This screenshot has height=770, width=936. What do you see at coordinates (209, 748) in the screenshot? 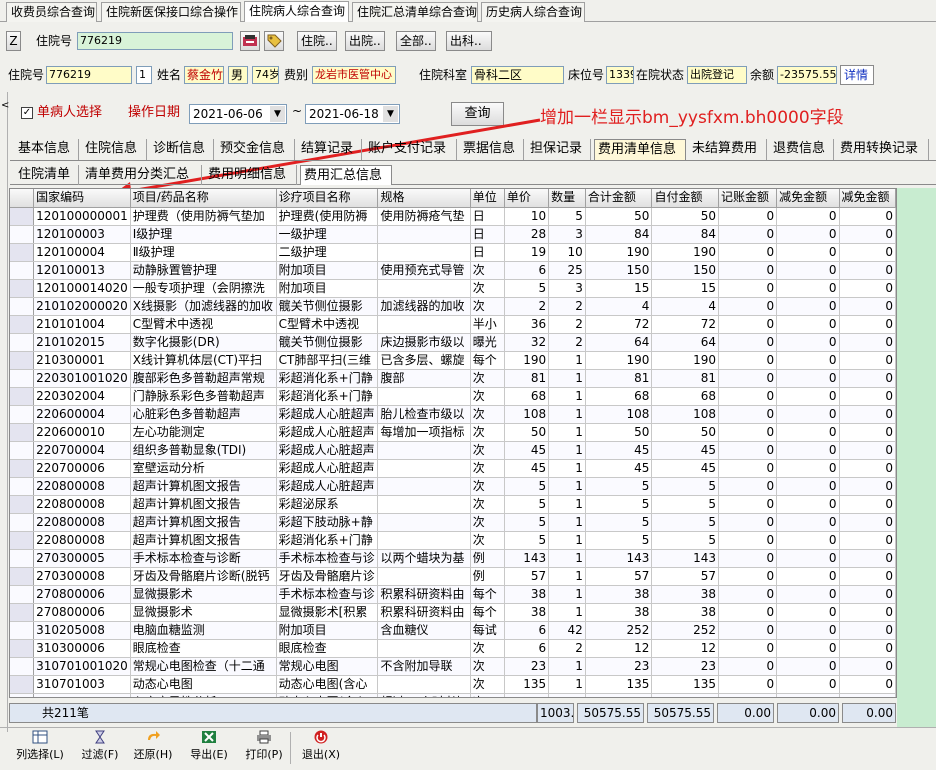
I see `export-button: 导出(E)` at bounding box center [209, 748].